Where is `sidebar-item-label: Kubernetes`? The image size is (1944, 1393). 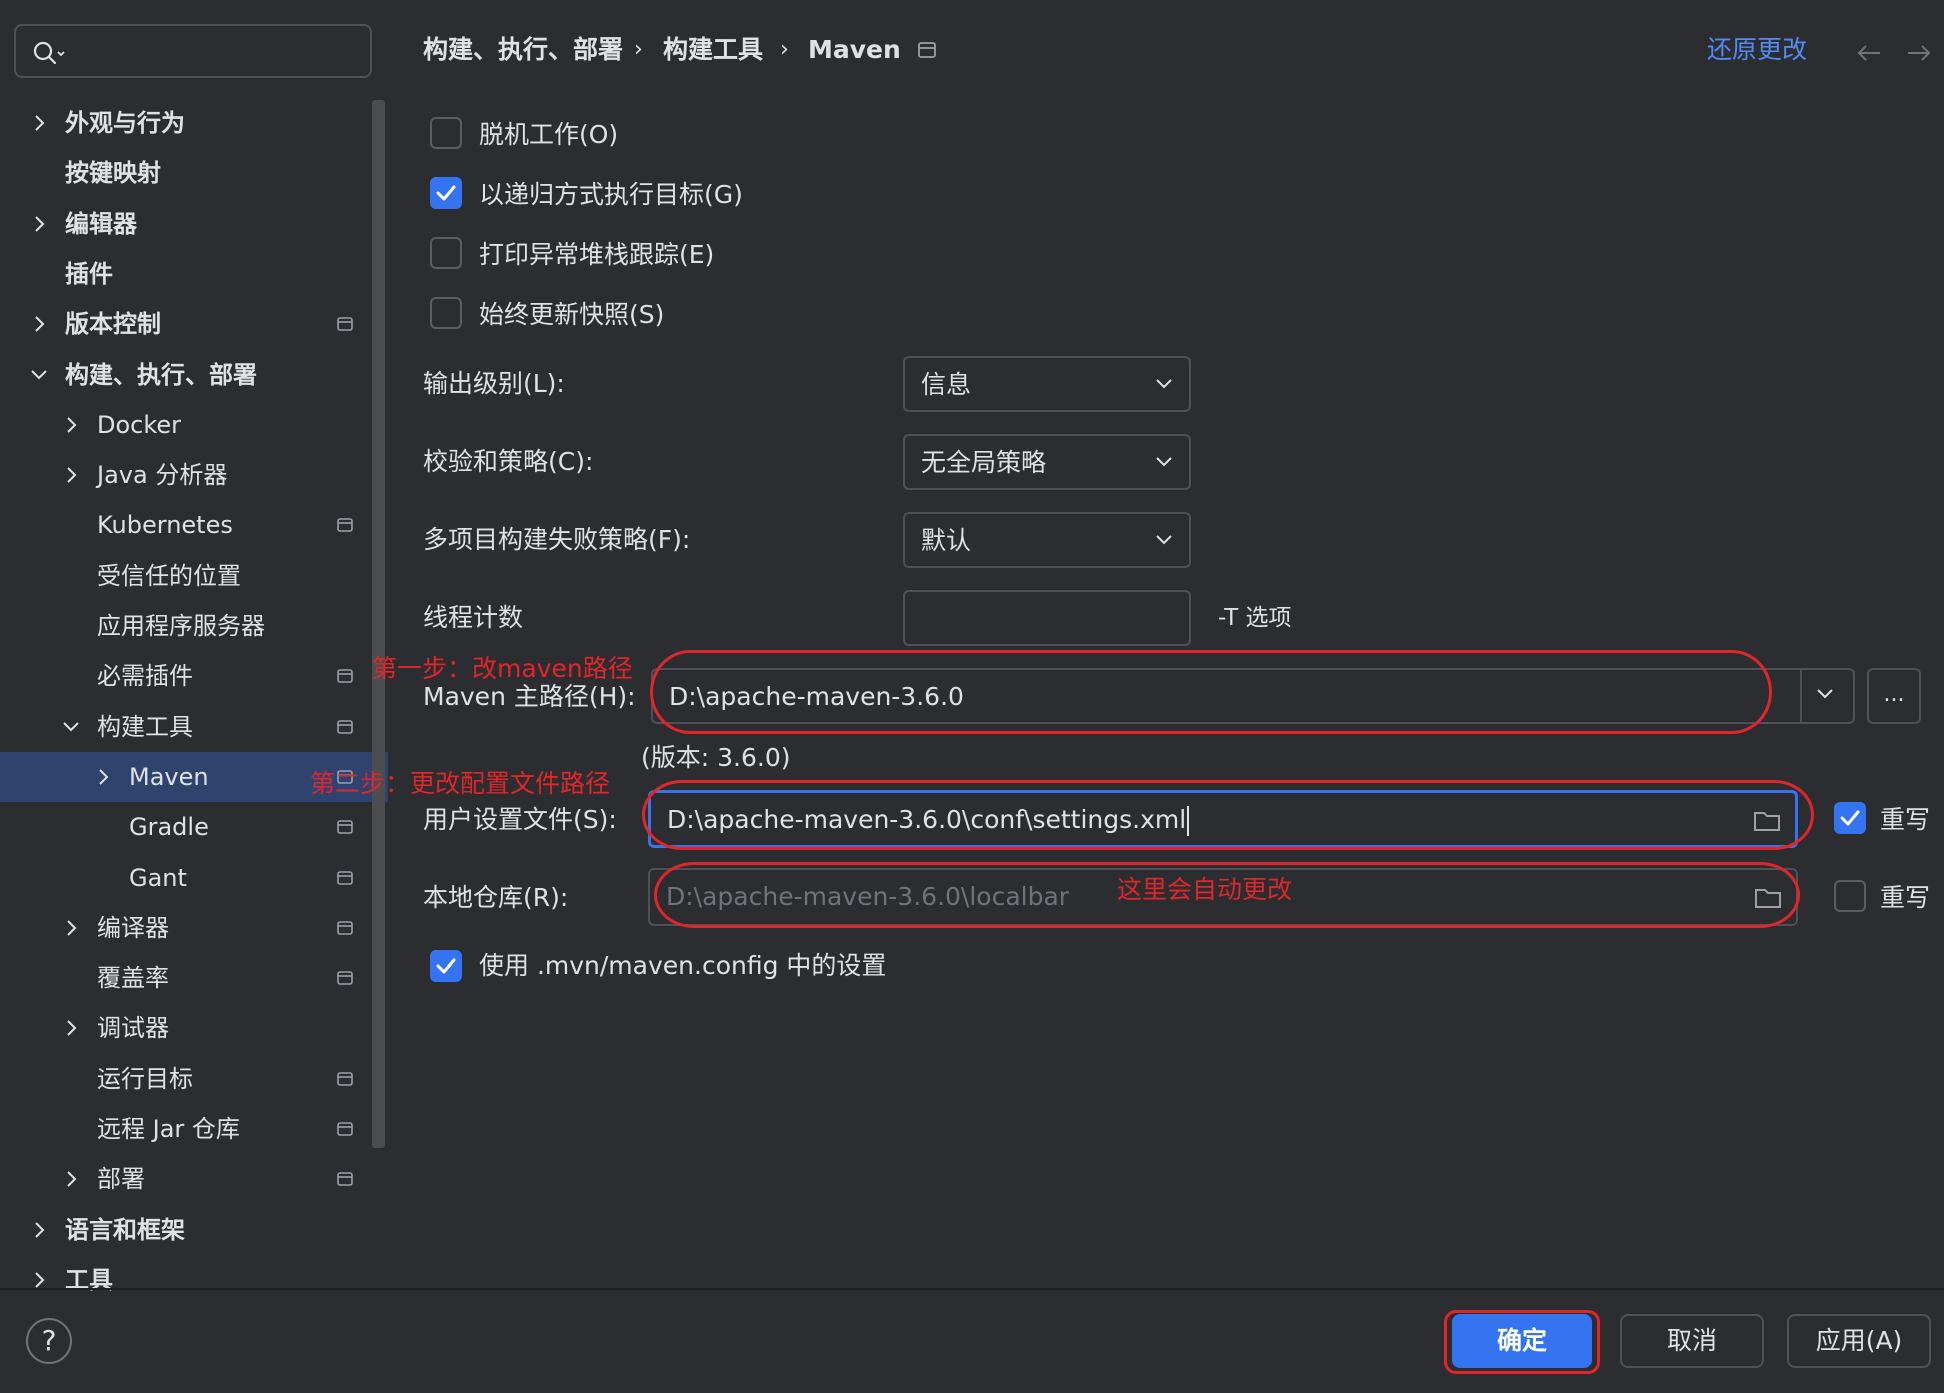
sidebar-item-label: Kubernetes is located at coordinates (165, 525).